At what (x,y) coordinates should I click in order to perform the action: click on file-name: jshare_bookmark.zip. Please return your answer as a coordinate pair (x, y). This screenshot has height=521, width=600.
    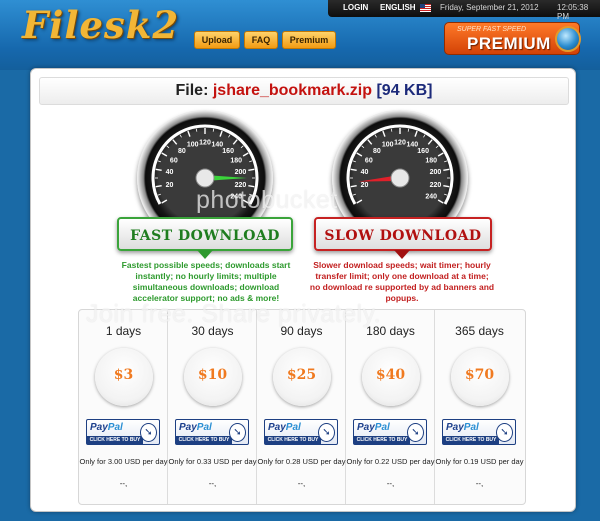
    Looking at the image, I should click on (292, 90).